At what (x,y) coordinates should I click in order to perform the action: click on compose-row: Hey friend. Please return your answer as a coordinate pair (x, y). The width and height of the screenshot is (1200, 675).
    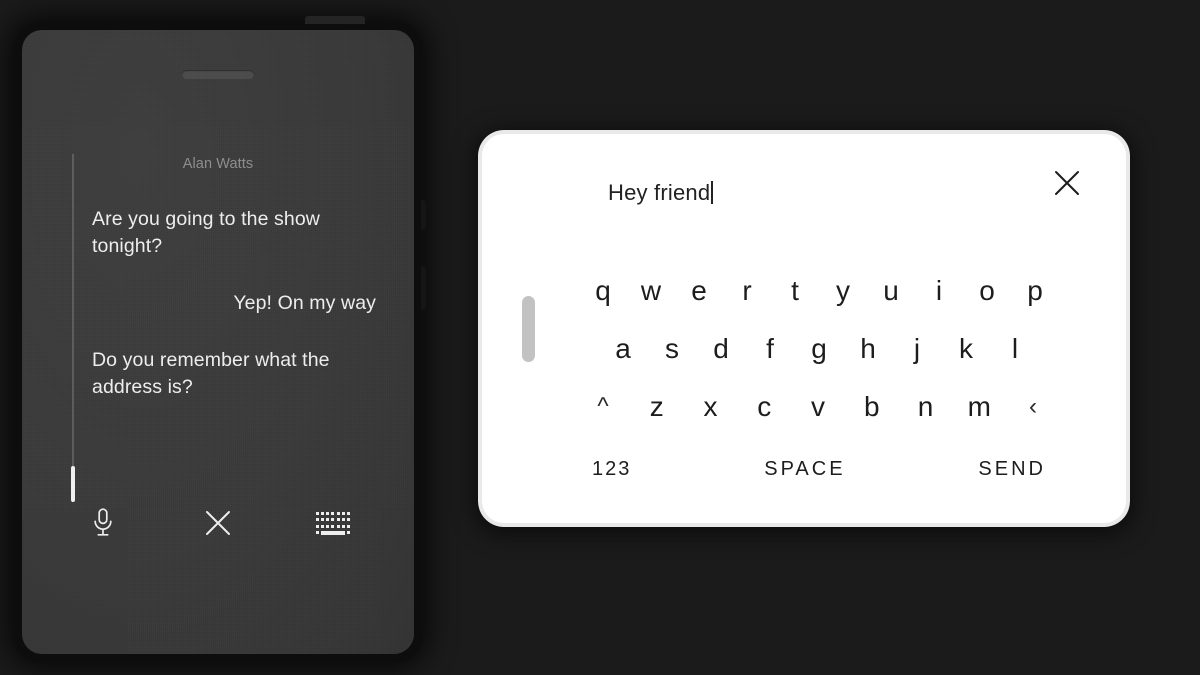
    Looking at the image, I should click on (845, 188).